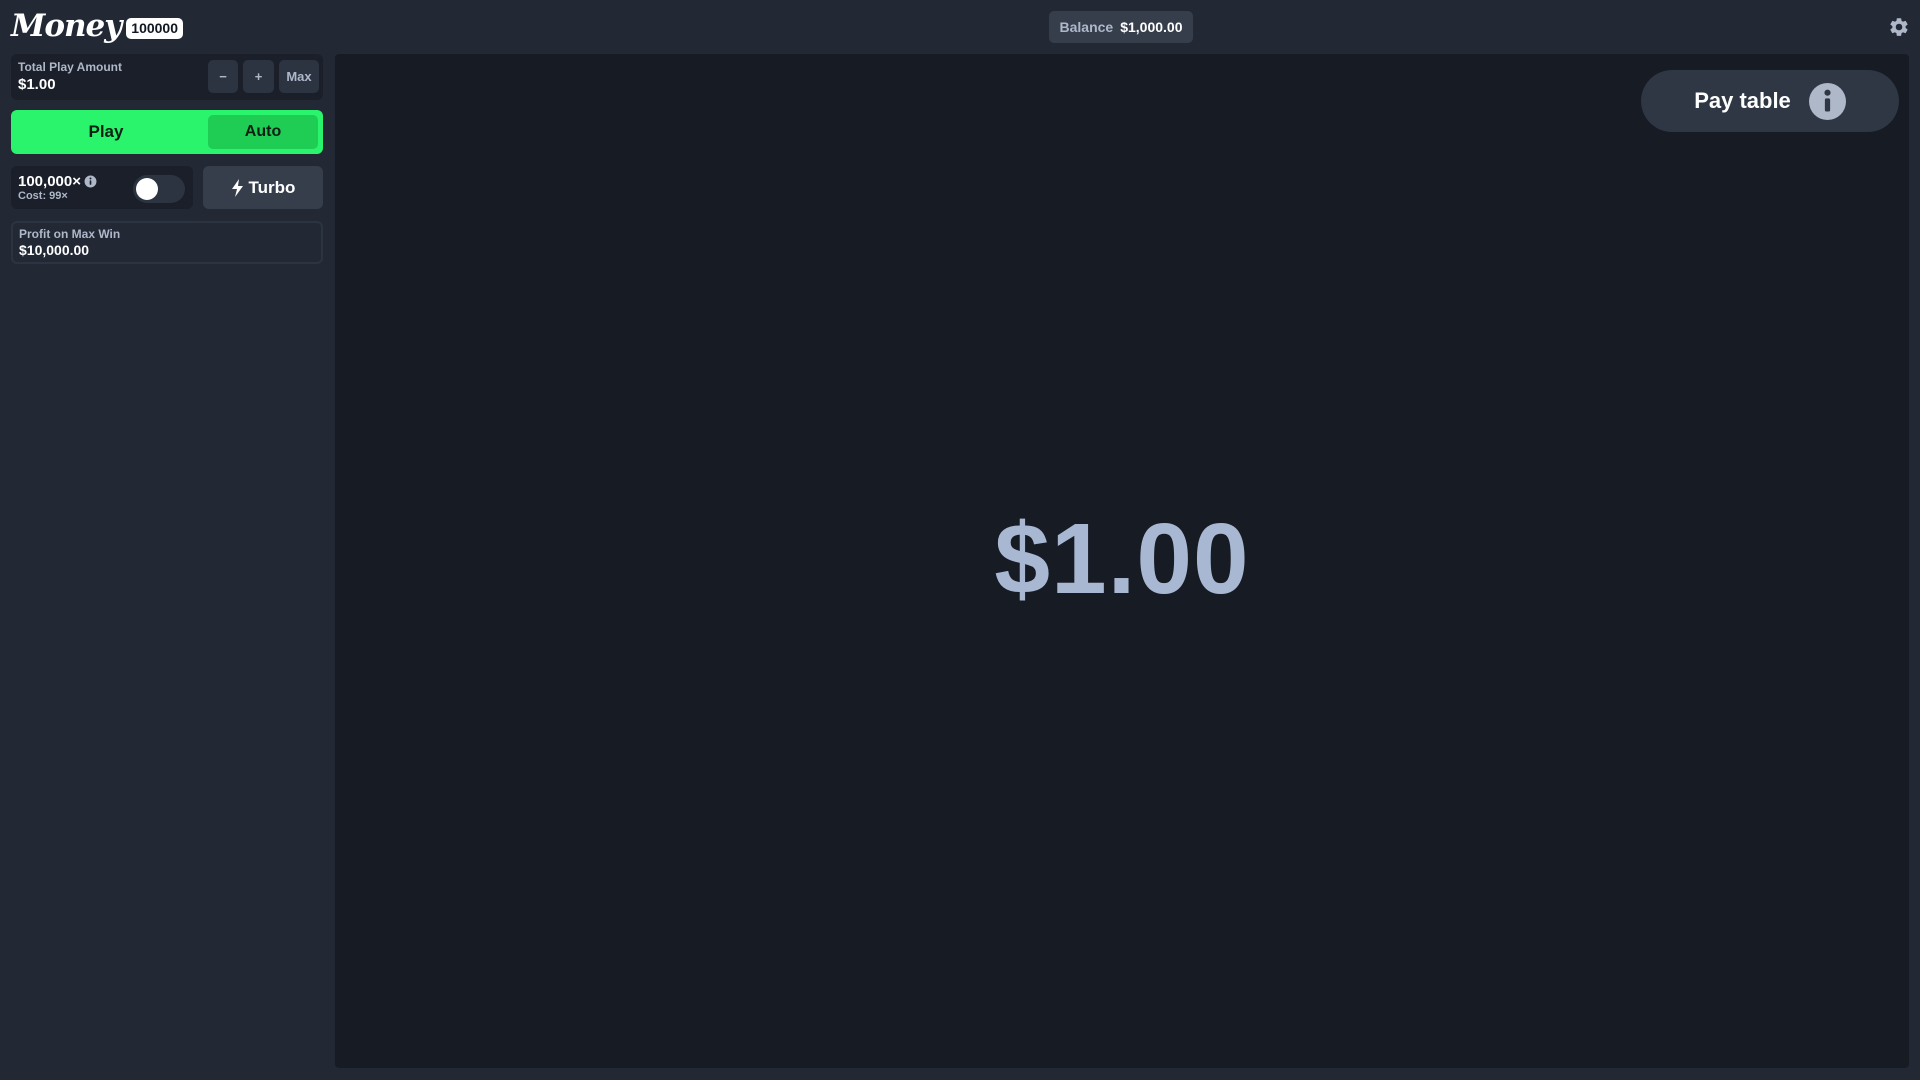  I want to click on logo: Money 100000, so click(97, 26).